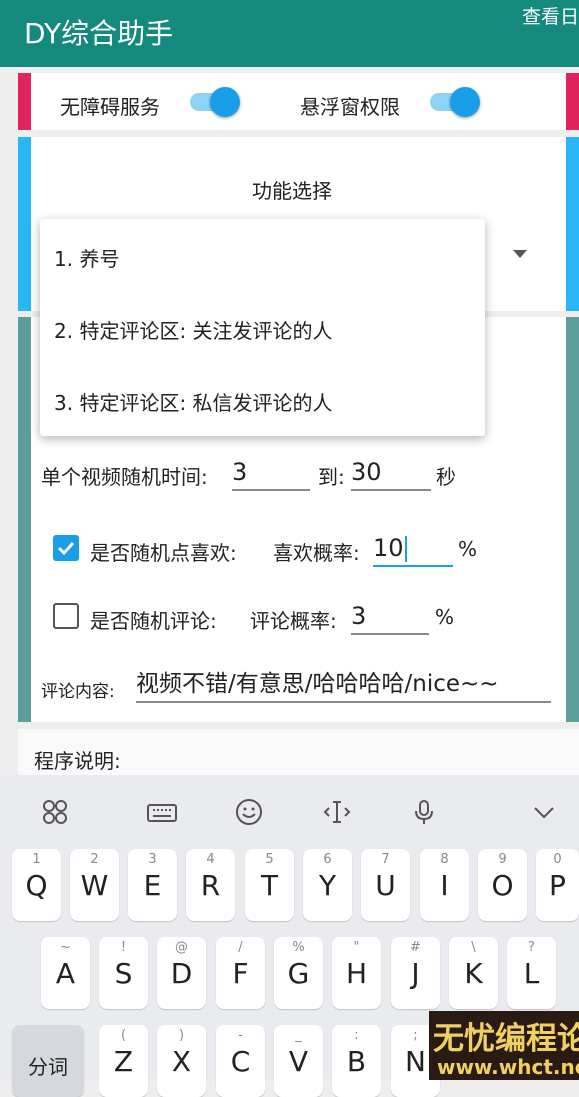 The width and height of the screenshot is (579, 1097). Describe the element at coordinates (385, 885) in the screenshot. I see `key-u: 7U` at that location.